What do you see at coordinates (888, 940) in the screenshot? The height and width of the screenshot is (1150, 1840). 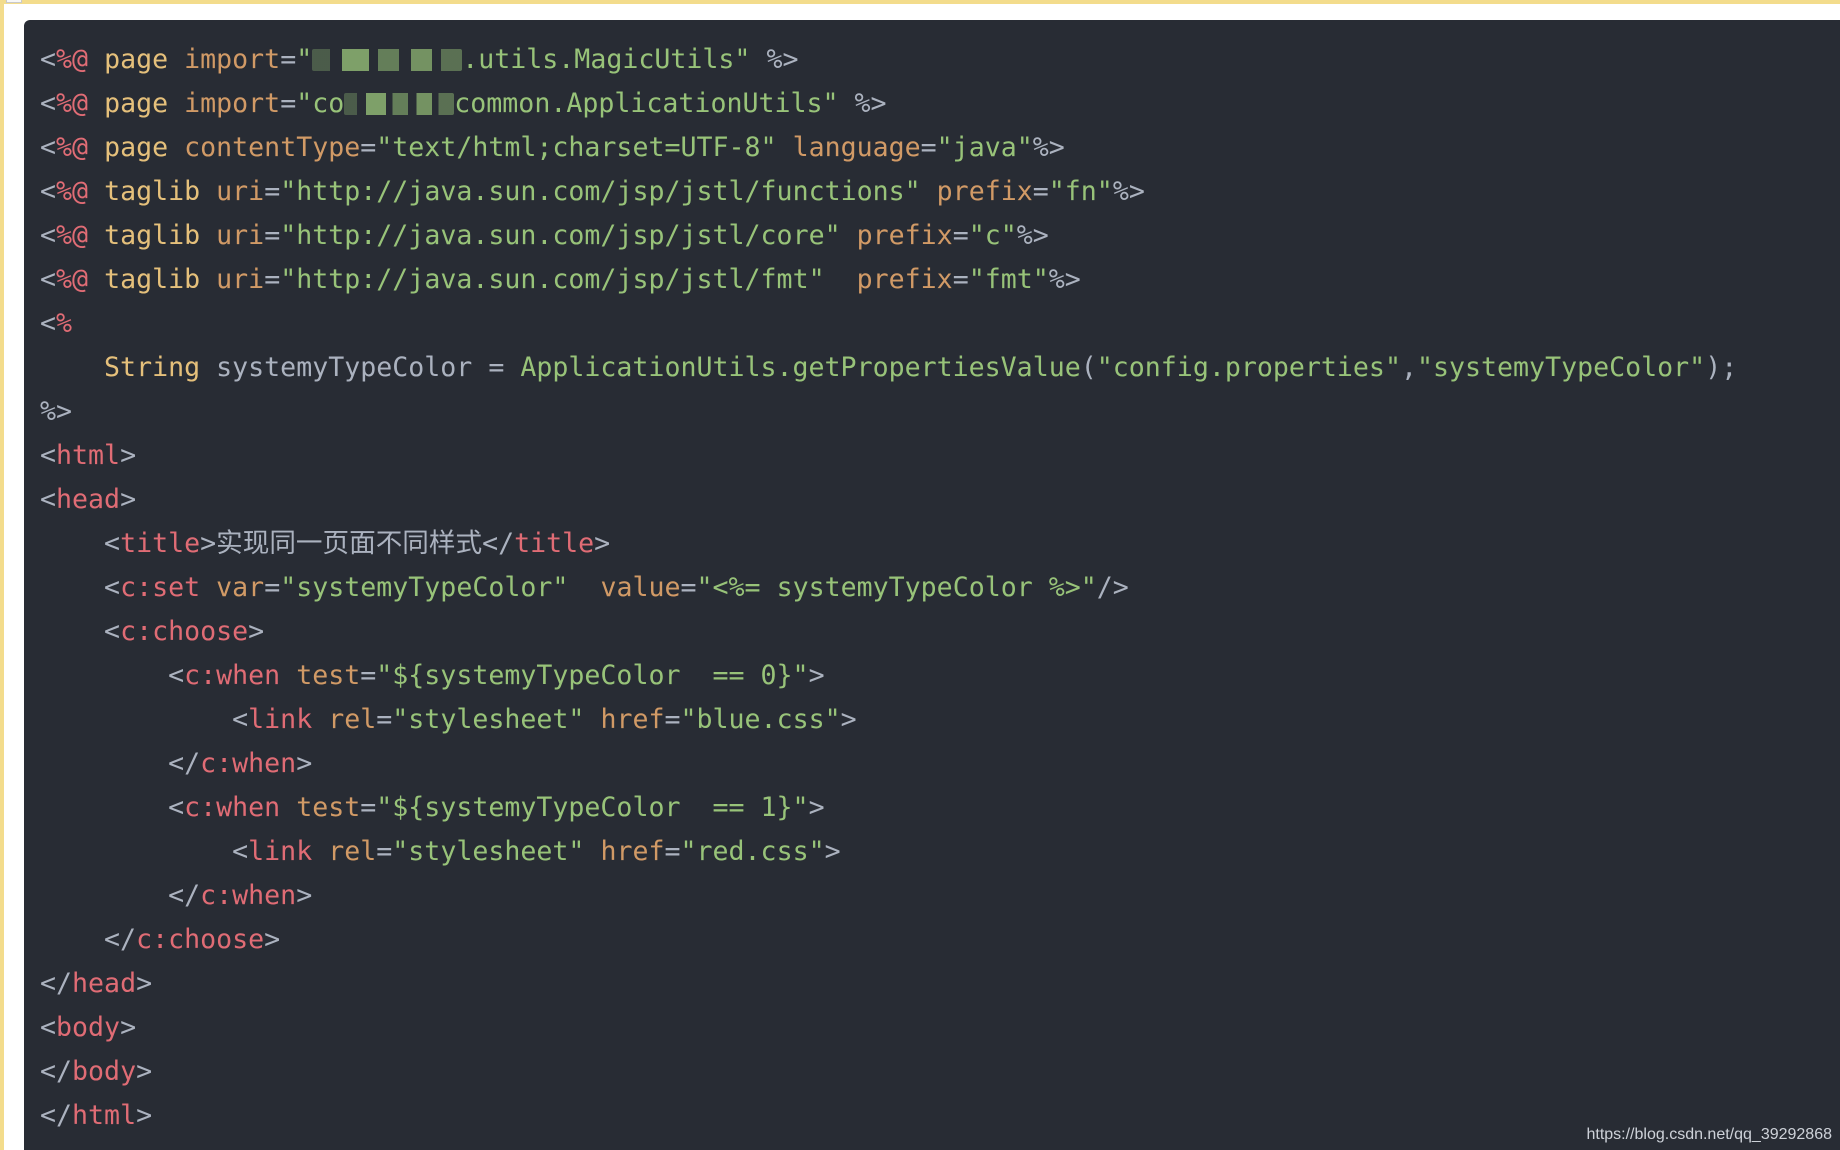 I see `code-line: </c:choose>` at bounding box center [888, 940].